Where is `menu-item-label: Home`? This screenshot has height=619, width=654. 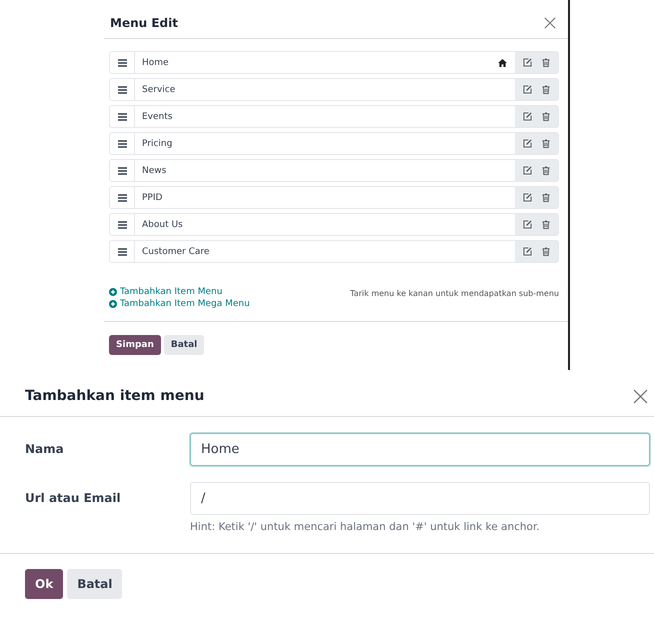 menu-item-label: Home is located at coordinates (155, 63).